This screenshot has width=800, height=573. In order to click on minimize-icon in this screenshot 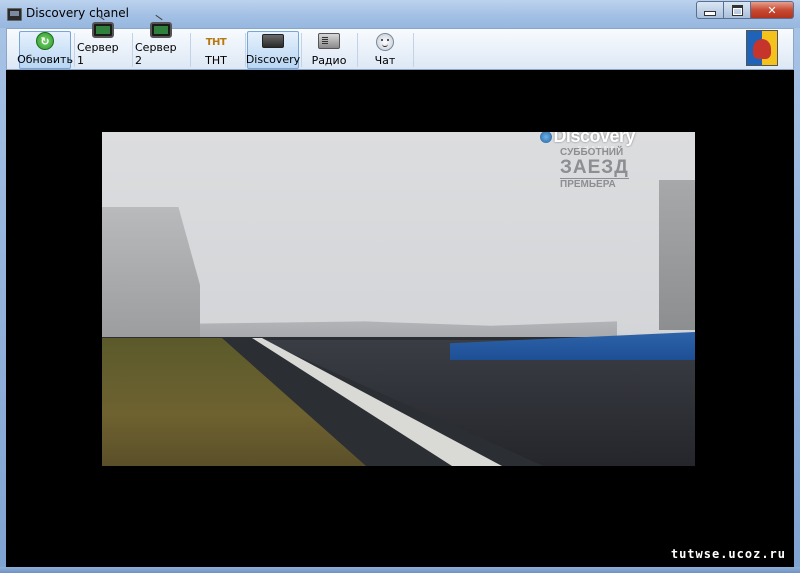, I will do `click(710, 13)`.